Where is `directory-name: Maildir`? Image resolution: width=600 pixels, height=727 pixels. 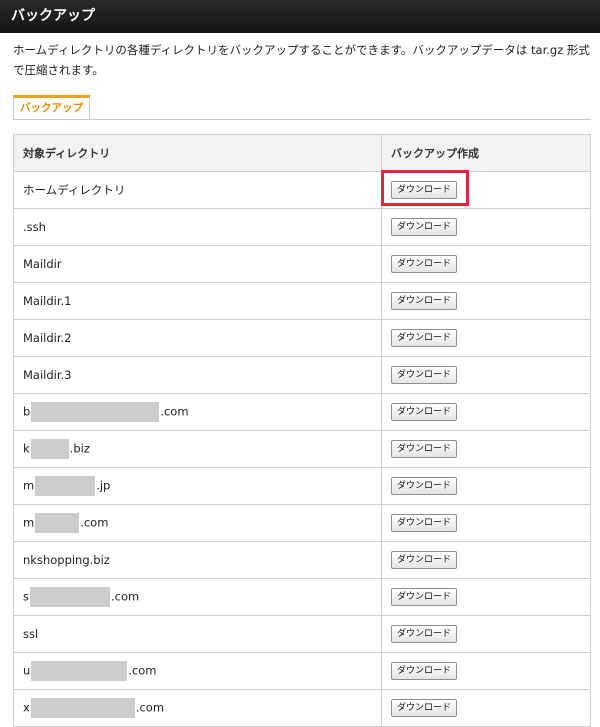
directory-name: Maildir is located at coordinates (42, 264).